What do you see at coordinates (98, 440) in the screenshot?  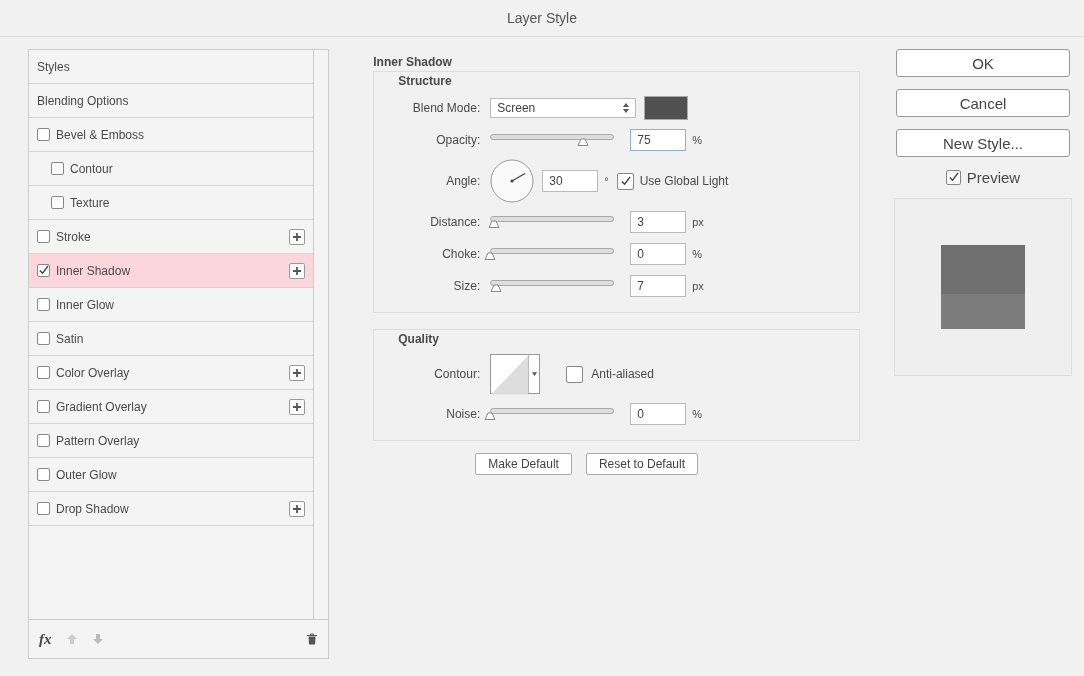 I see `effect-label: Pattern Overlay` at bounding box center [98, 440].